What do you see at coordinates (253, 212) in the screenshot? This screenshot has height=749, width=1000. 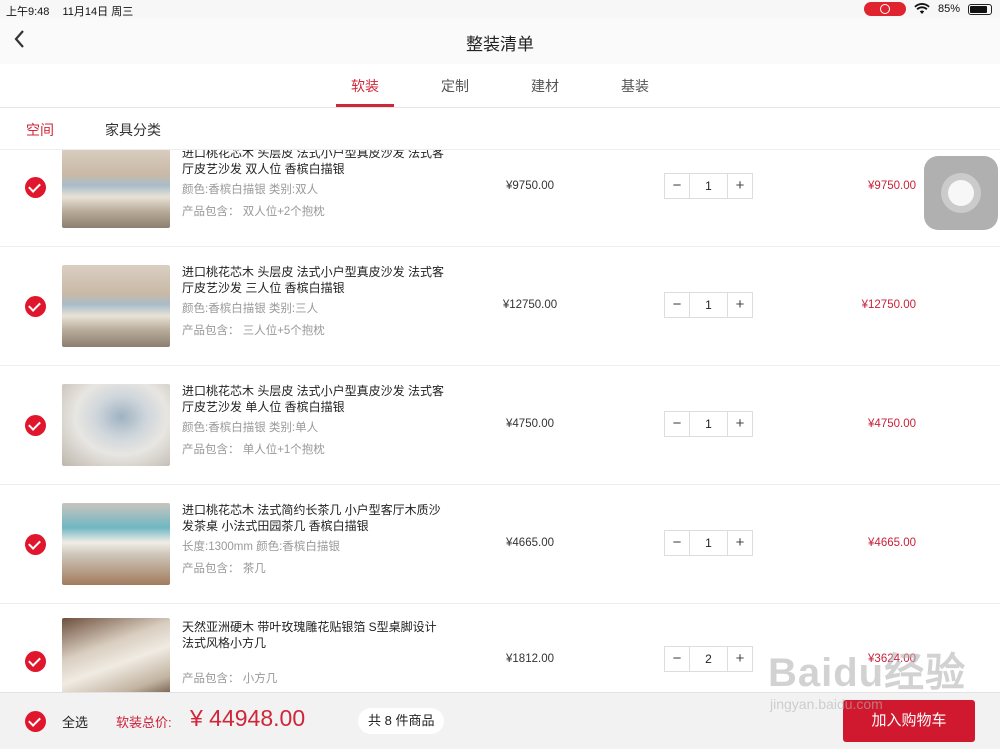 I see `product-contents: 产品包含： 双人位+2个抱枕` at bounding box center [253, 212].